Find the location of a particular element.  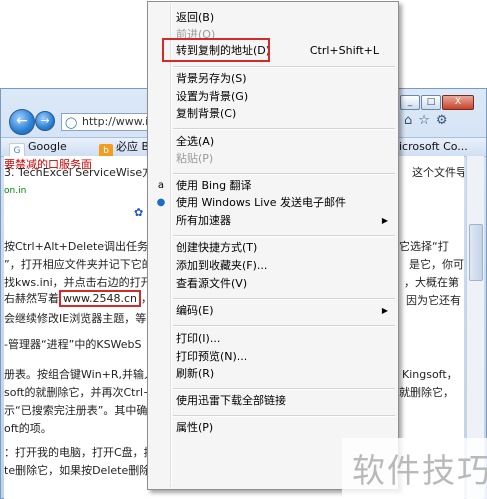

menu-item-label: 所有加速器 is located at coordinates (203, 220).